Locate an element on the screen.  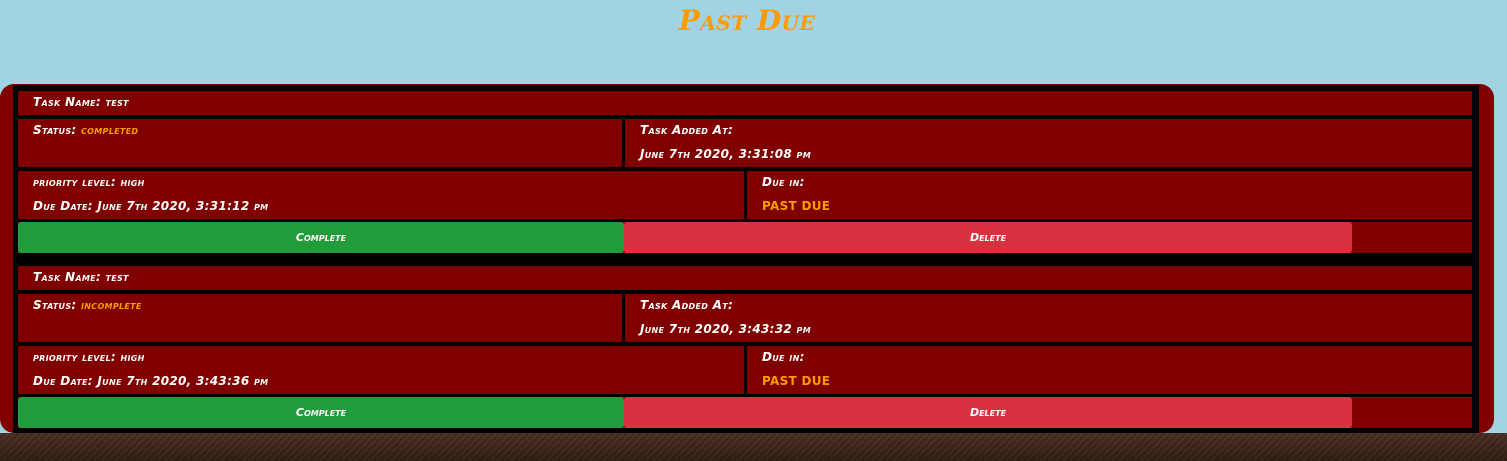
status-cell: Status: completed is located at coordinates (320, 143).